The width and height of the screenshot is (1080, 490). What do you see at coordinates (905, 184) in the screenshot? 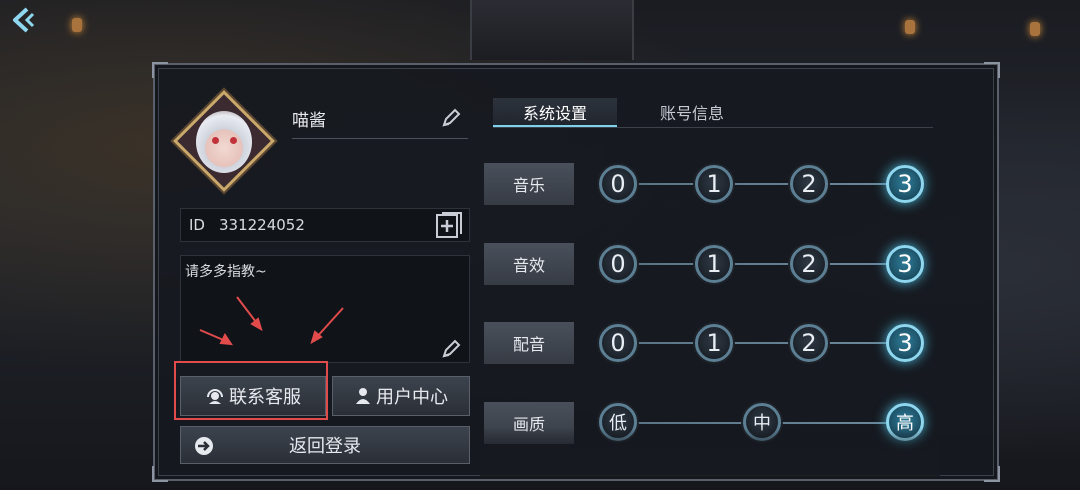
I see `music-level-3: 3` at bounding box center [905, 184].